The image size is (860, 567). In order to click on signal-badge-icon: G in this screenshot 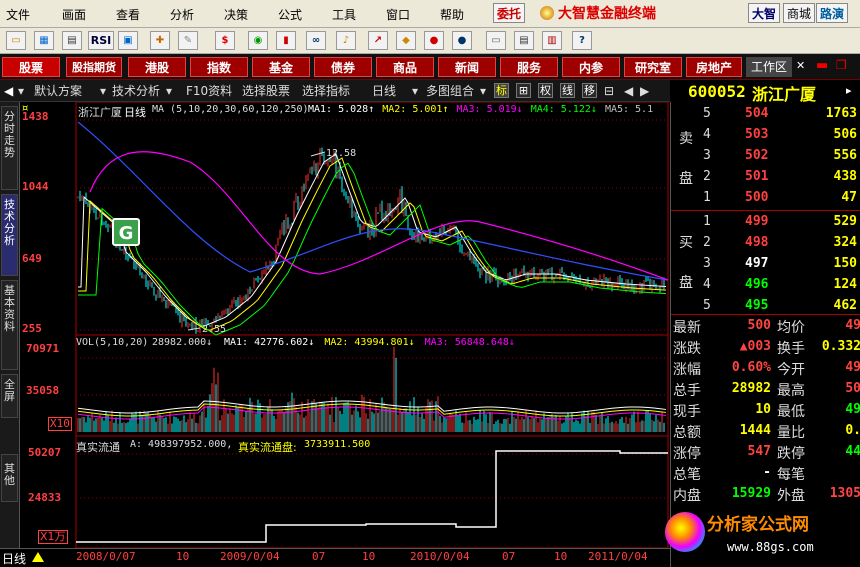, I will do `click(126, 232)`.